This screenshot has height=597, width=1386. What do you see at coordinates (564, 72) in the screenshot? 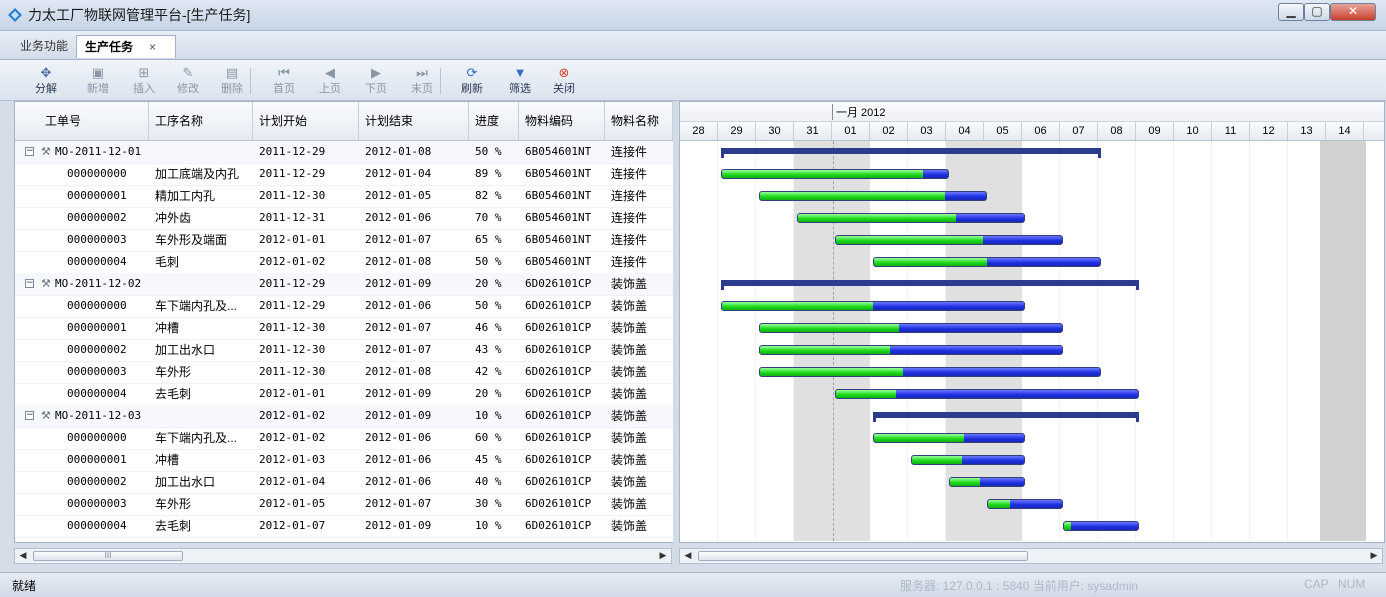
I see `close-circle-icon: ⊗` at bounding box center [564, 72].